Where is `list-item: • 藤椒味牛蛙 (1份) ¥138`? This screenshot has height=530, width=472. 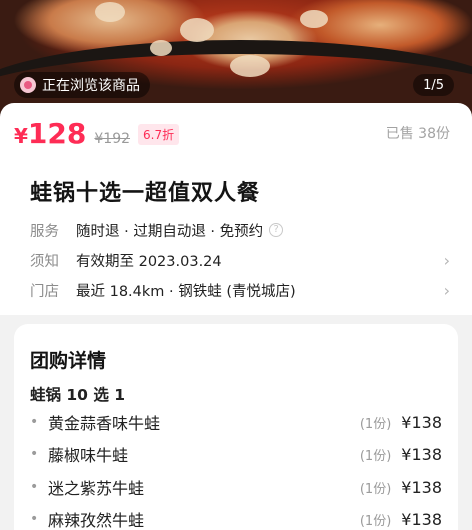 list-item: • 藤椒味牛蛙 (1份) ¥138 is located at coordinates (236, 454).